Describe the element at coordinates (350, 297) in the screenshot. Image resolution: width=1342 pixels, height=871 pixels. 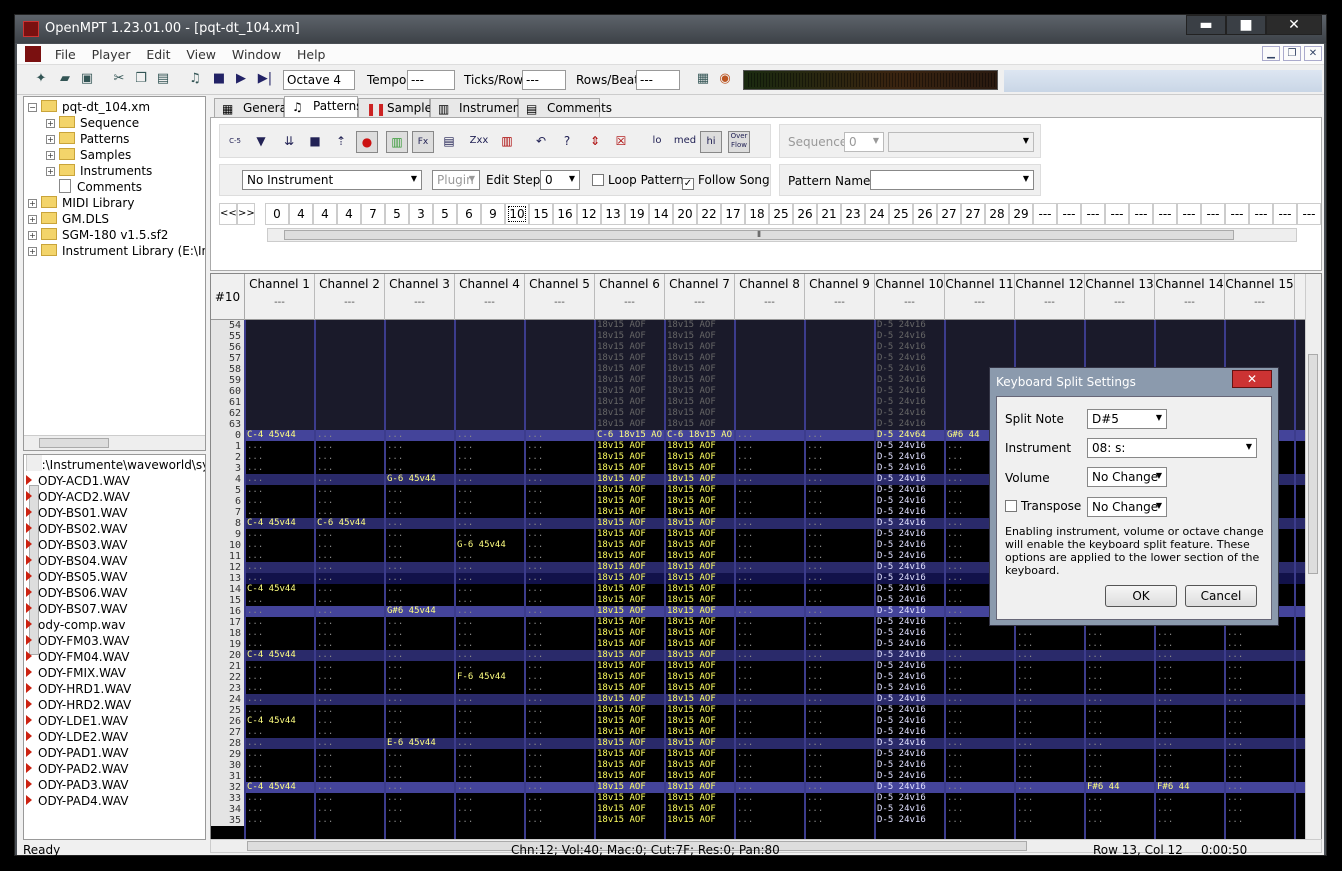
I see `channel-header: Channel 2 ---` at that location.